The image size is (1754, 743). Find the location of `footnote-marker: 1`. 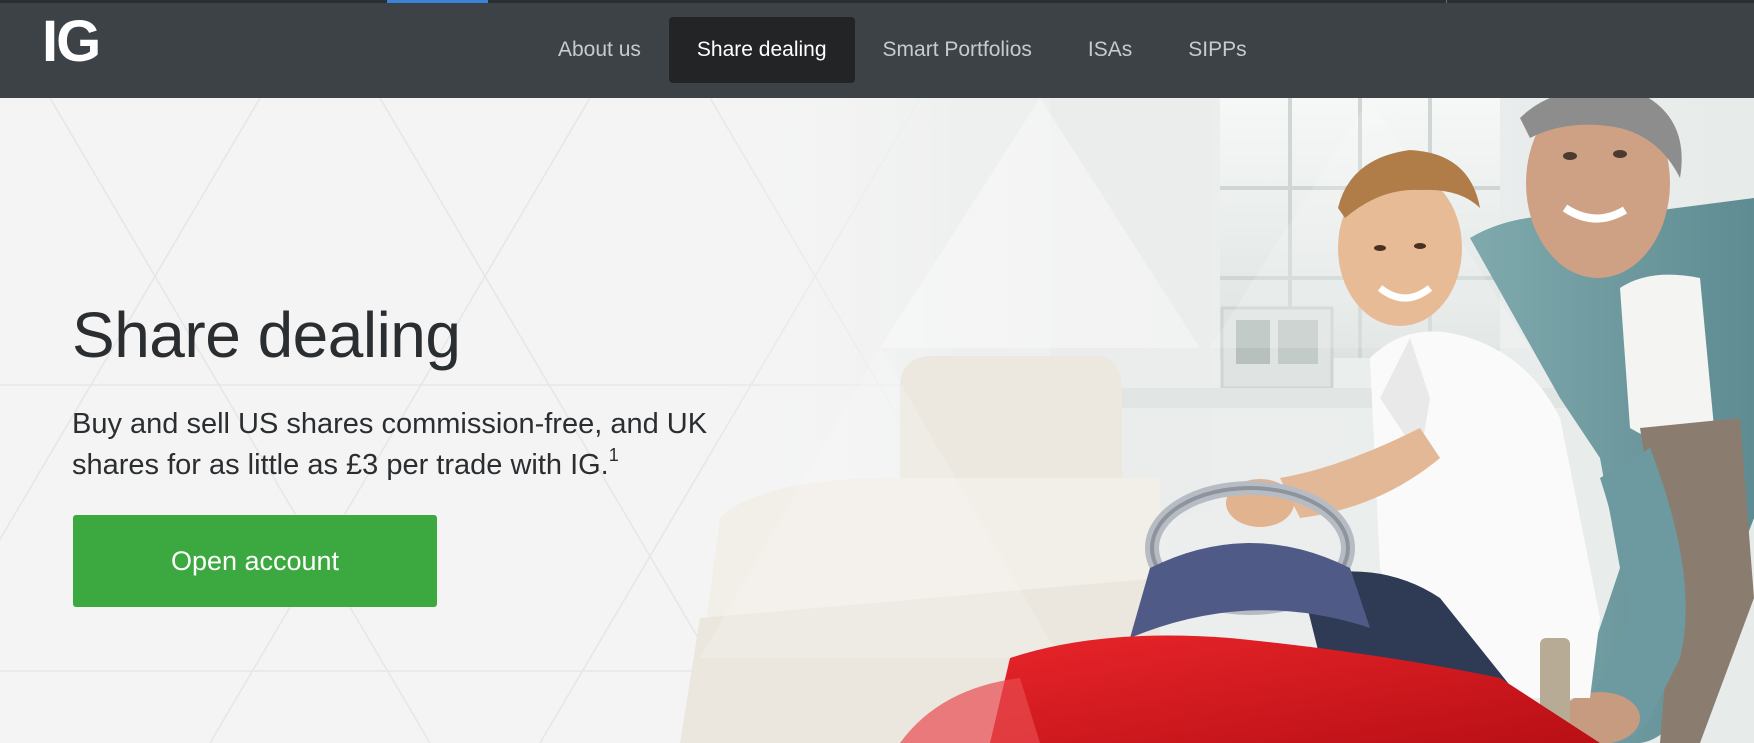

footnote-marker: 1 is located at coordinates (614, 455).